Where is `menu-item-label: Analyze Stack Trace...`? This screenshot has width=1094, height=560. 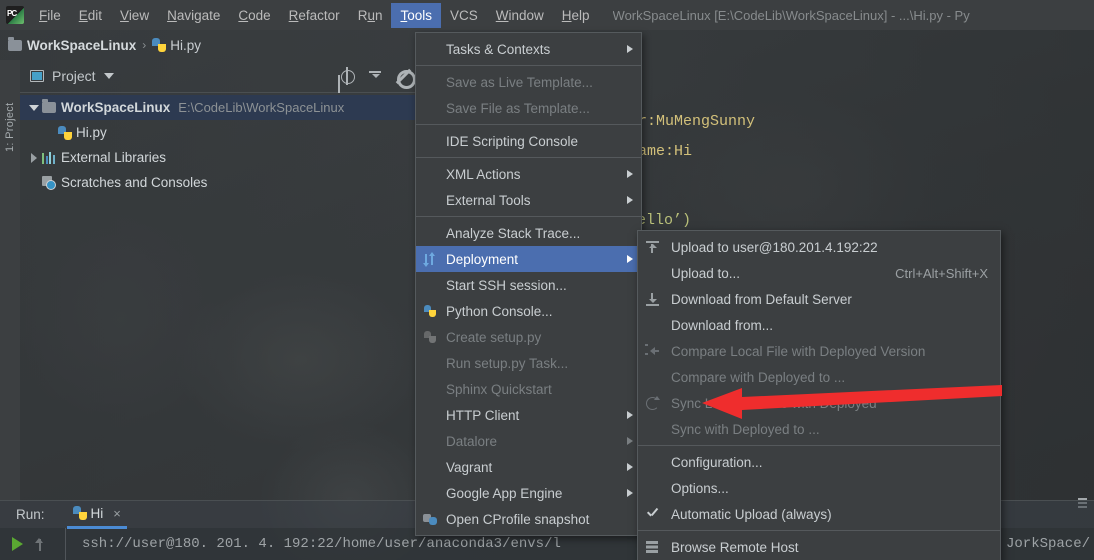 menu-item-label: Analyze Stack Trace... is located at coordinates (513, 233).